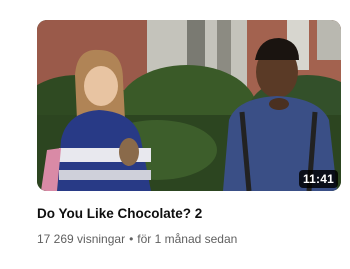 This screenshot has width=350, height=269. Describe the element at coordinates (81, 239) in the screenshot. I see `view-count: 17 269 visningar` at that location.